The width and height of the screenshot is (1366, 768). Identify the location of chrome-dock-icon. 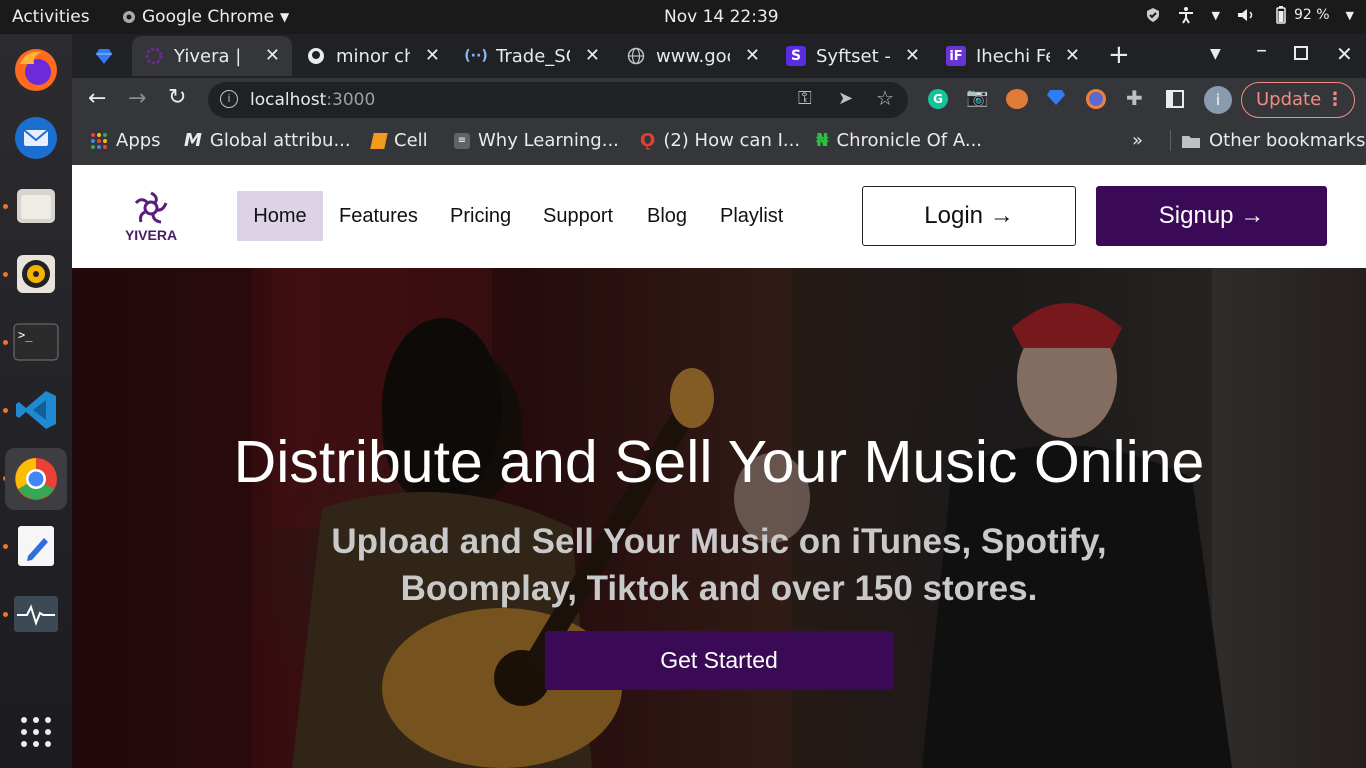
(36, 479).